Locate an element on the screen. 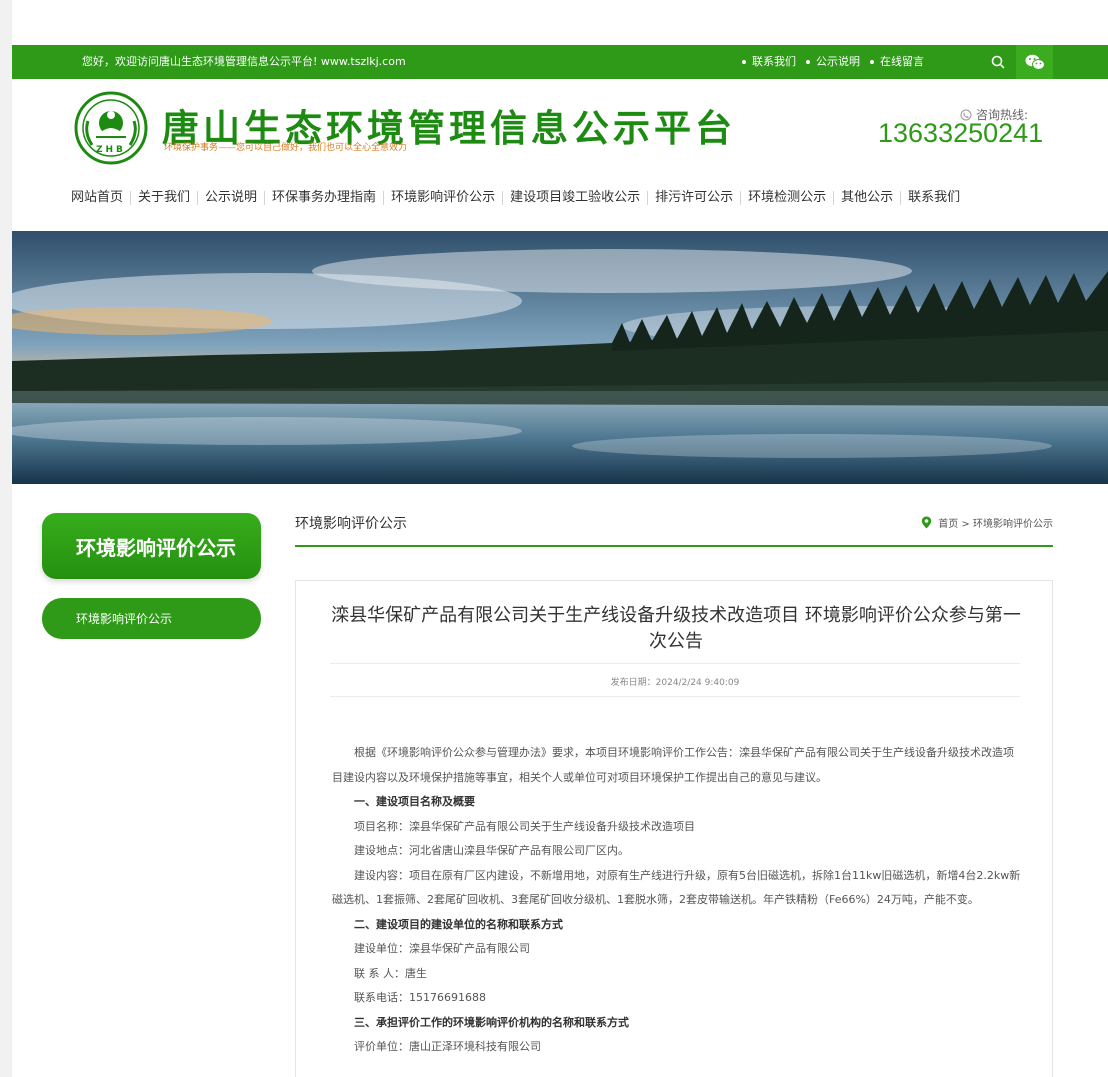  article-heading: 一、建设项目名称及概要 is located at coordinates (414, 801).